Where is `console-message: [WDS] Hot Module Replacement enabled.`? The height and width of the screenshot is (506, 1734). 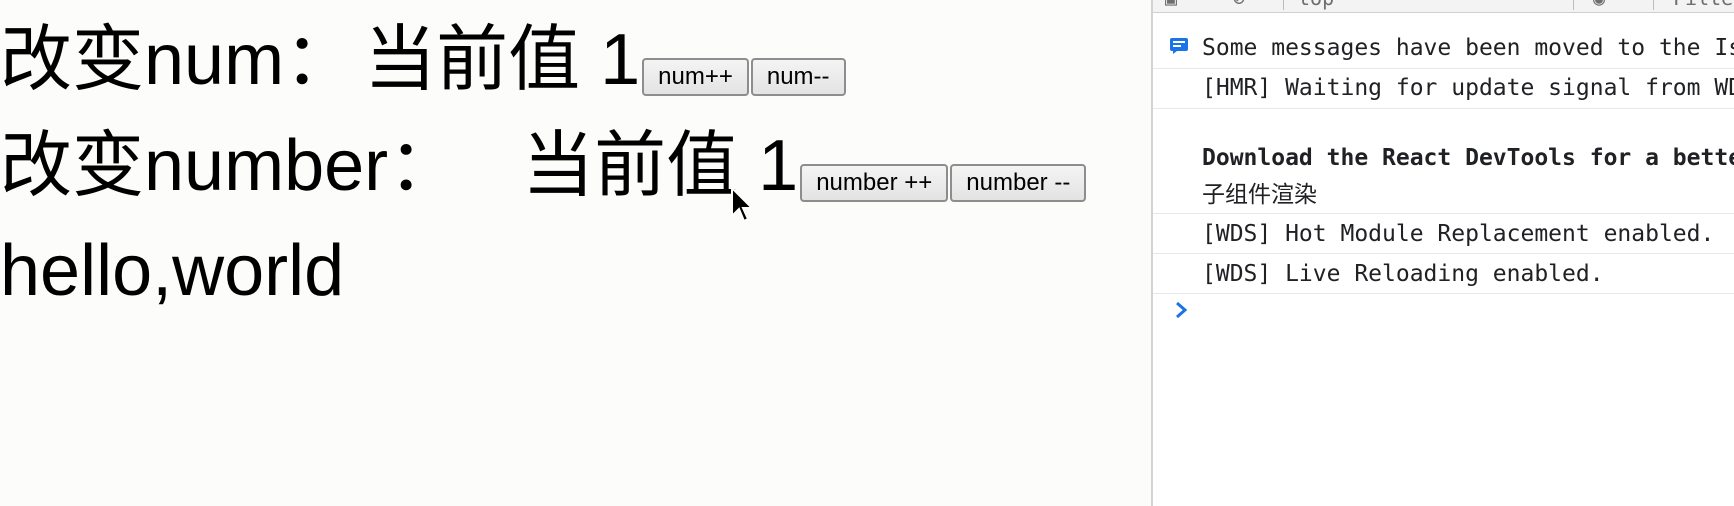 console-message: [WDS] Hot Module Replacement enabled. is located at coordinates (1443, 234).